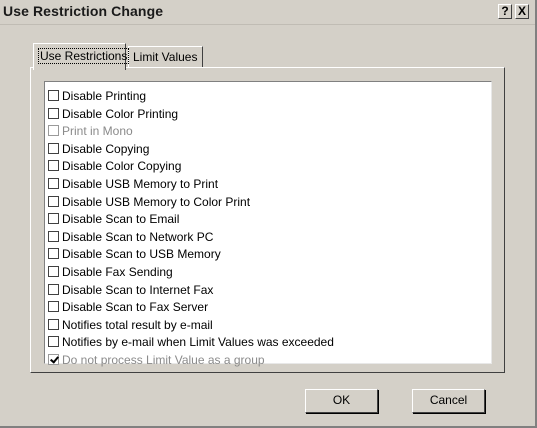 This screenshot has width=537, height=428. I want to click on restriction-item: Disable Scan to Network PC, so click(258, 237).